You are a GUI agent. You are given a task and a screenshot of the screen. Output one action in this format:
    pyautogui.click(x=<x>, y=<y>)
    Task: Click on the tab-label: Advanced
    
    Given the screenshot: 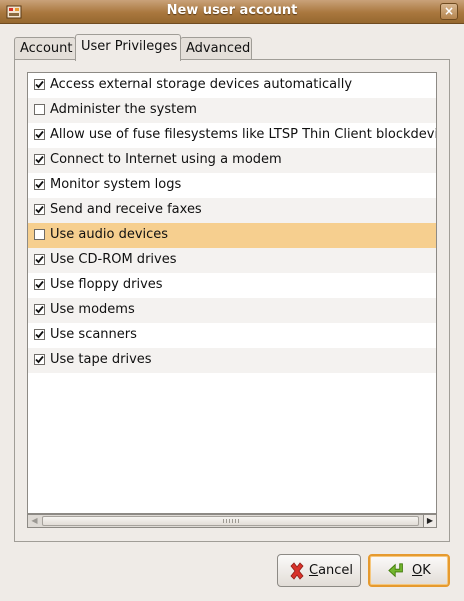 What is the action you would take?
    pyautogui.click(x=218, y=48)
    